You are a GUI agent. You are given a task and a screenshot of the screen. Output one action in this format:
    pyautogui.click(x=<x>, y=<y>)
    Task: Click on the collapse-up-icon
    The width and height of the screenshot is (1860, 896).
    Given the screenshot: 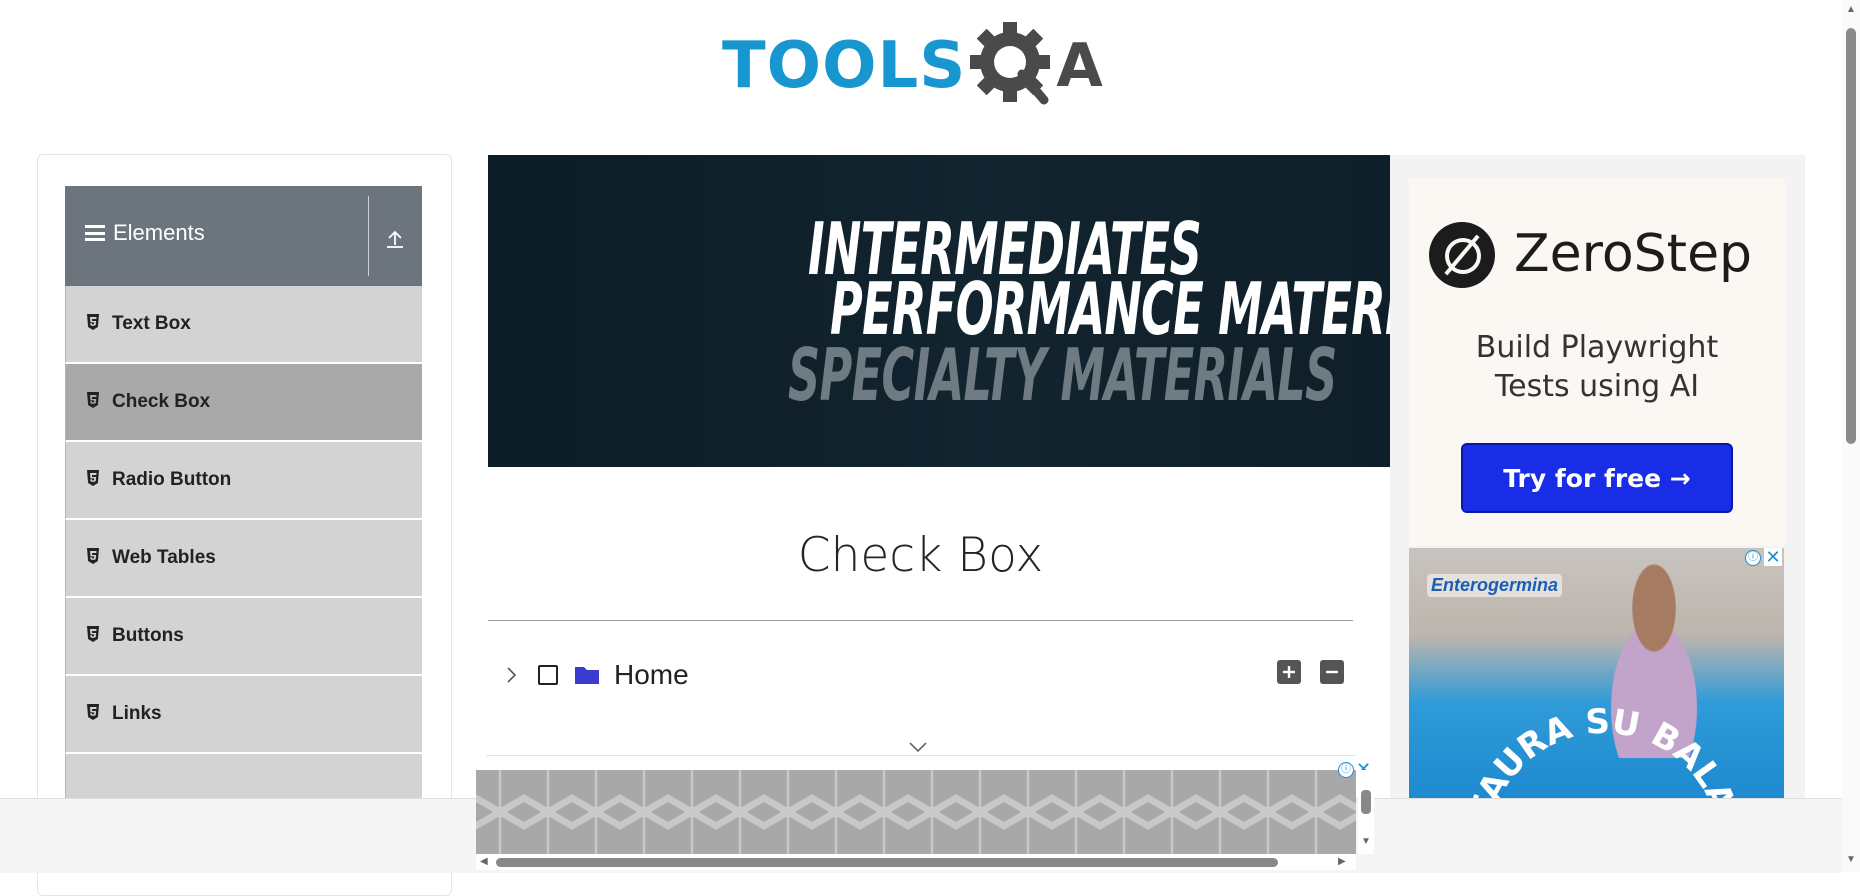 What is the action you would take?
    pyautogui.click(x=395, y=238)
    